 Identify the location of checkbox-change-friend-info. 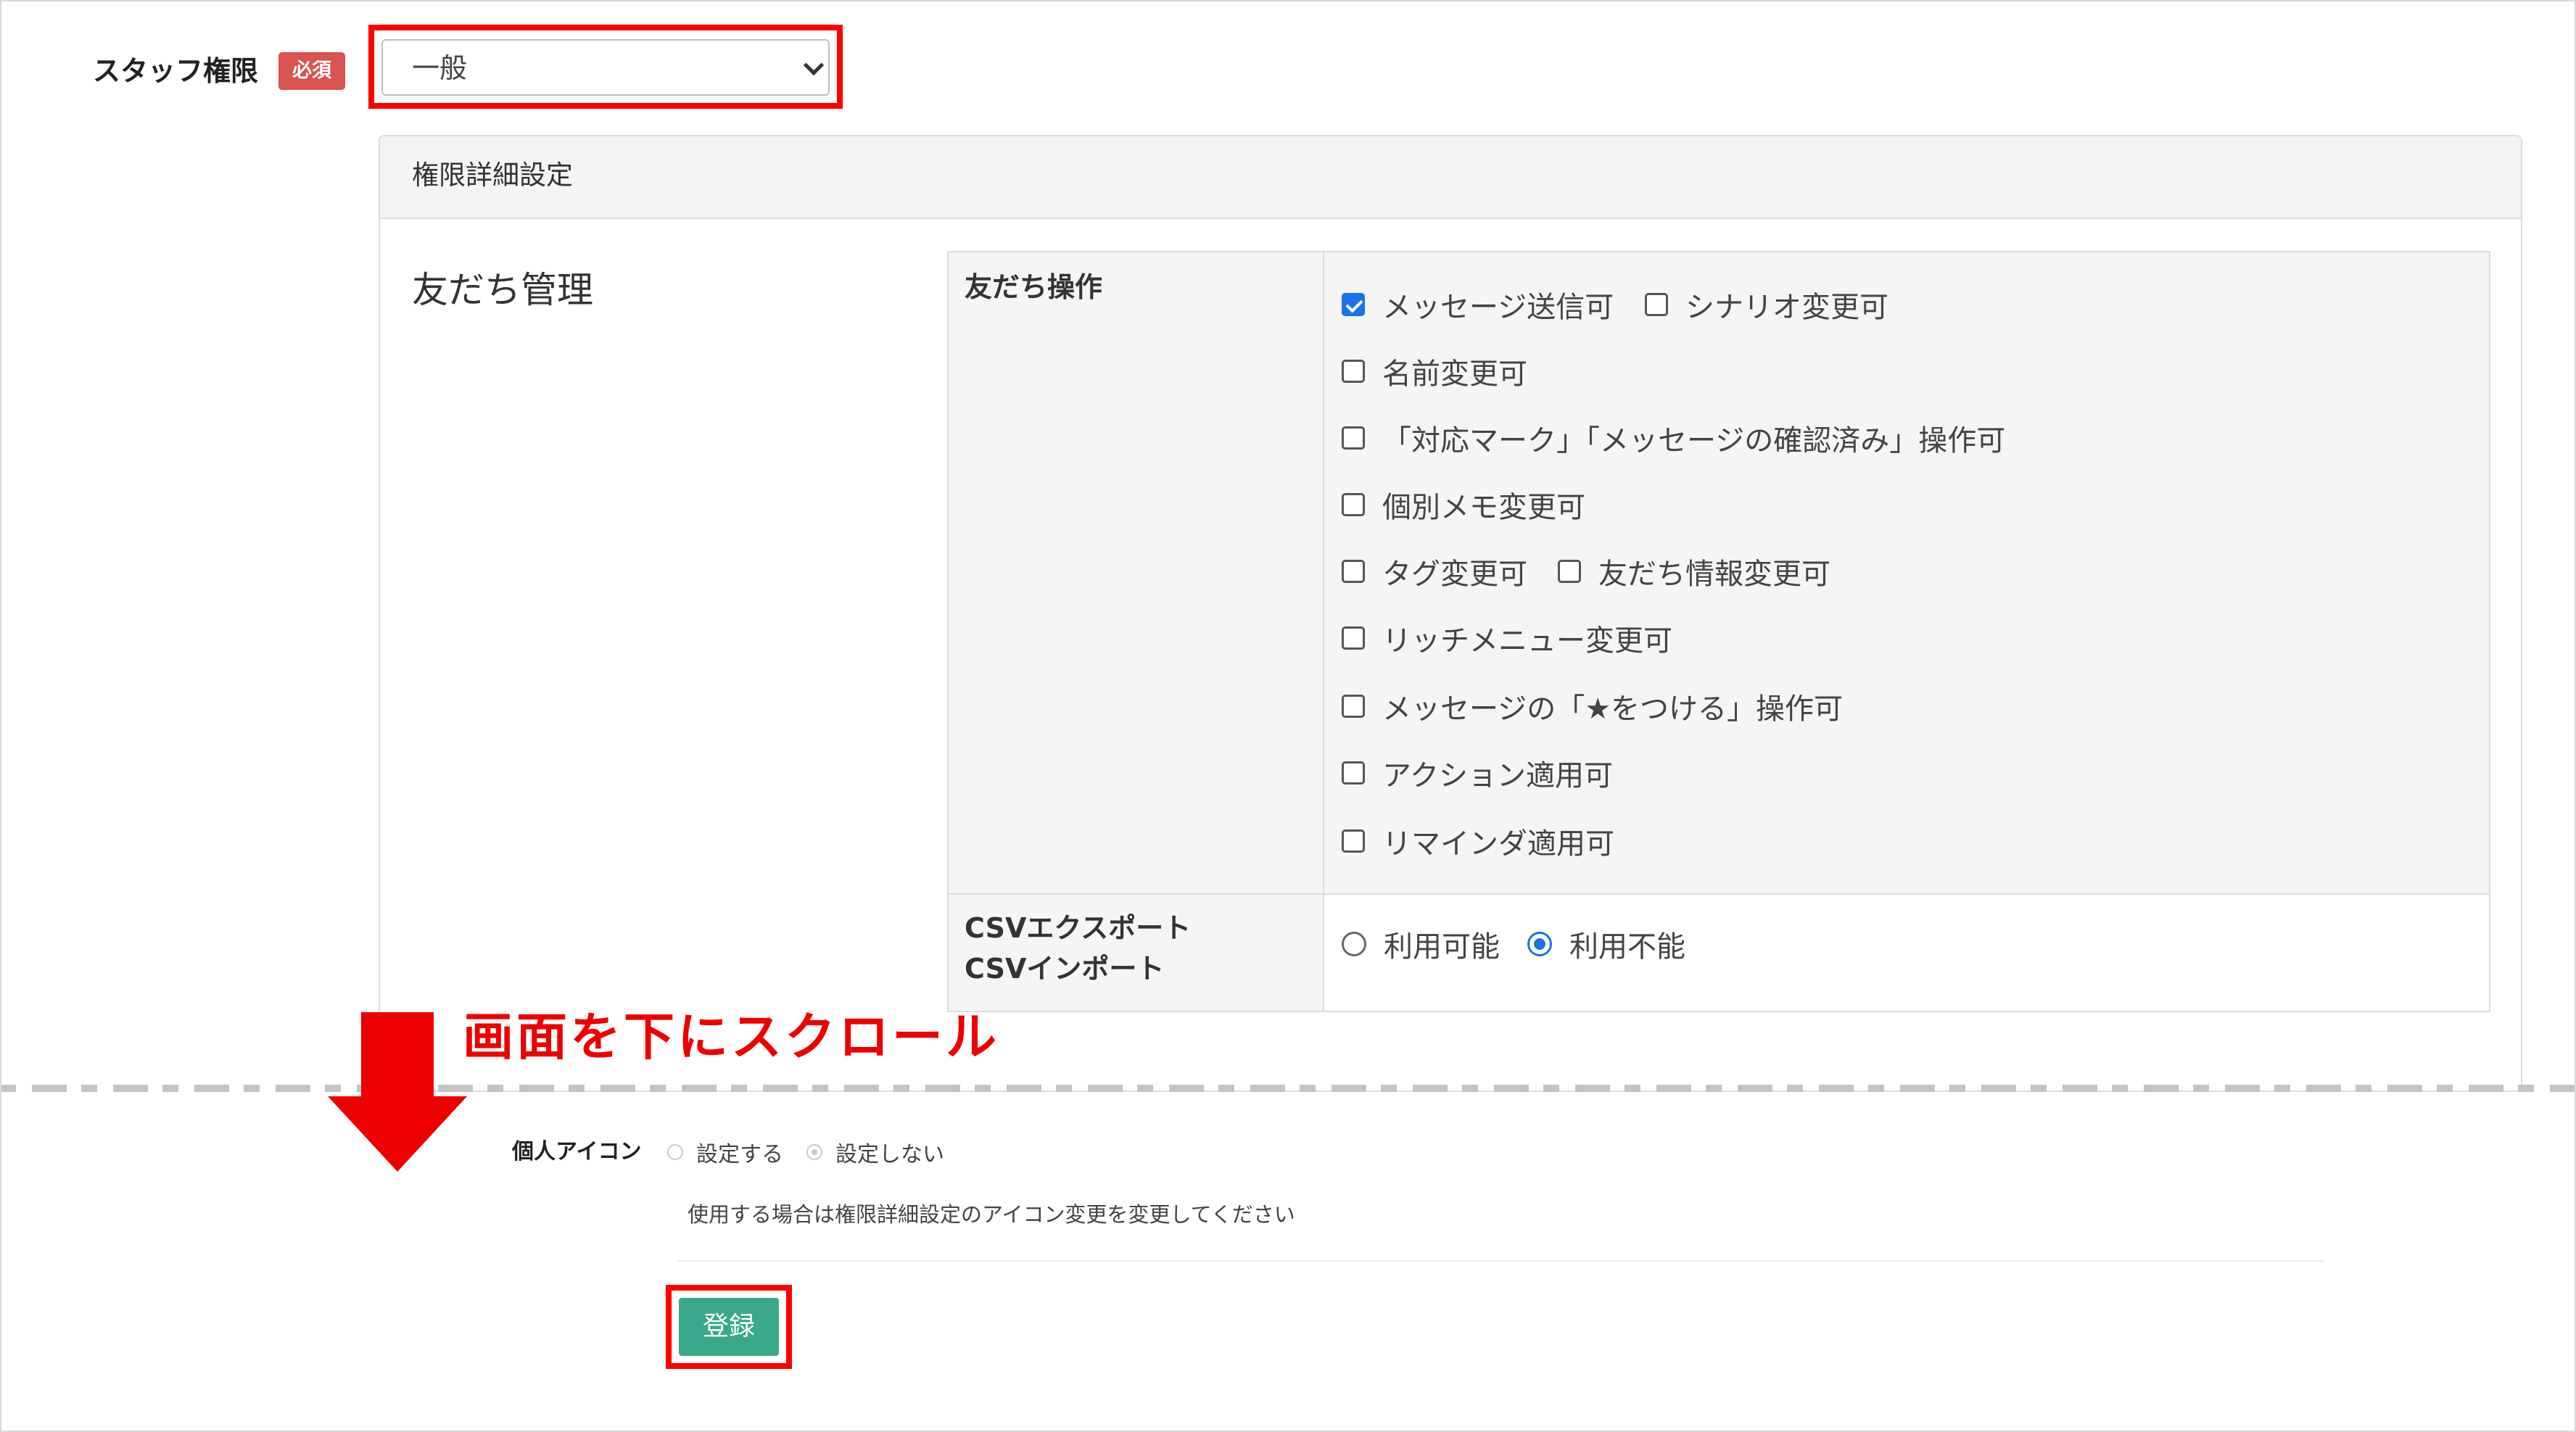
(1570, 571).